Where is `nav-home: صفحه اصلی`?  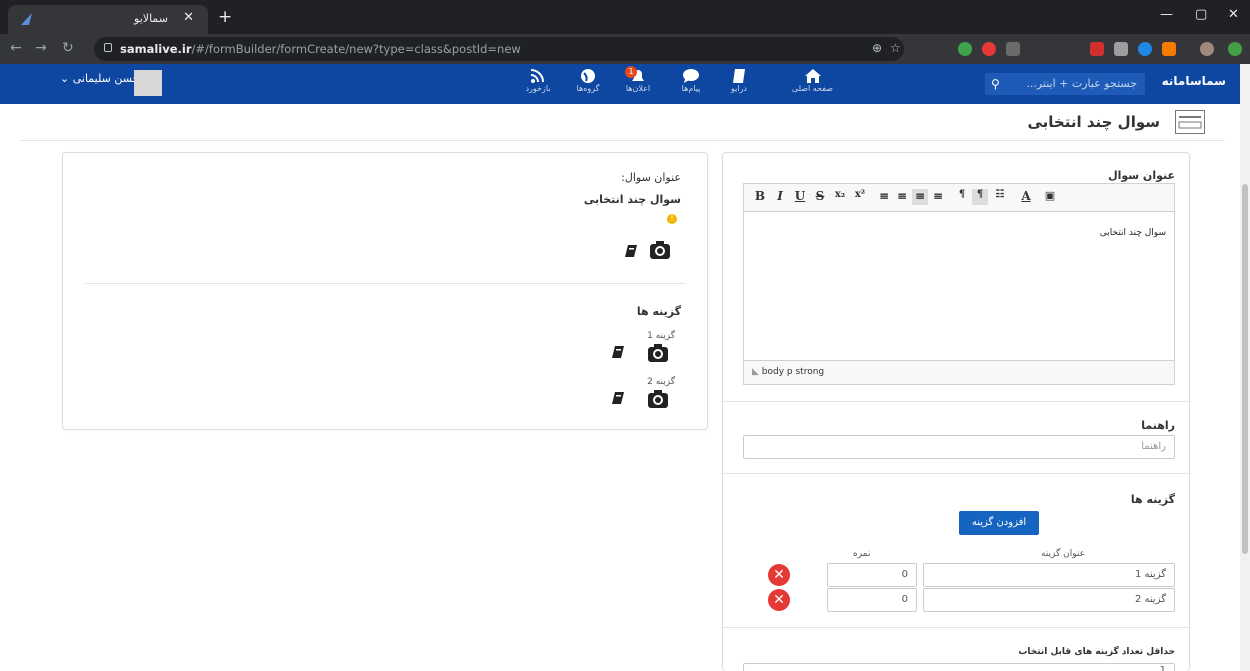
nav-home: صفحه اصلی is located at coordinates (812, 80).